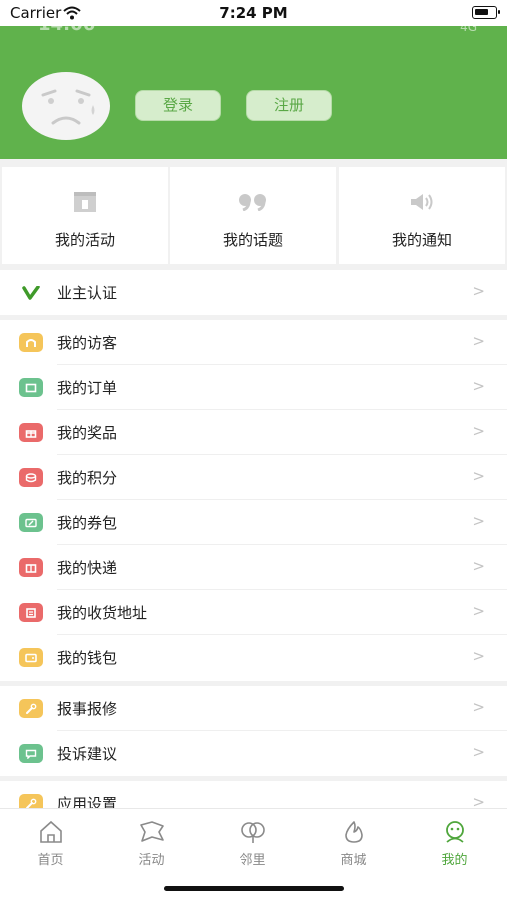  What do you see at coordinates (31, 753) in the screenshot?
I see `chat-icon` at bounding box center [31, 753].